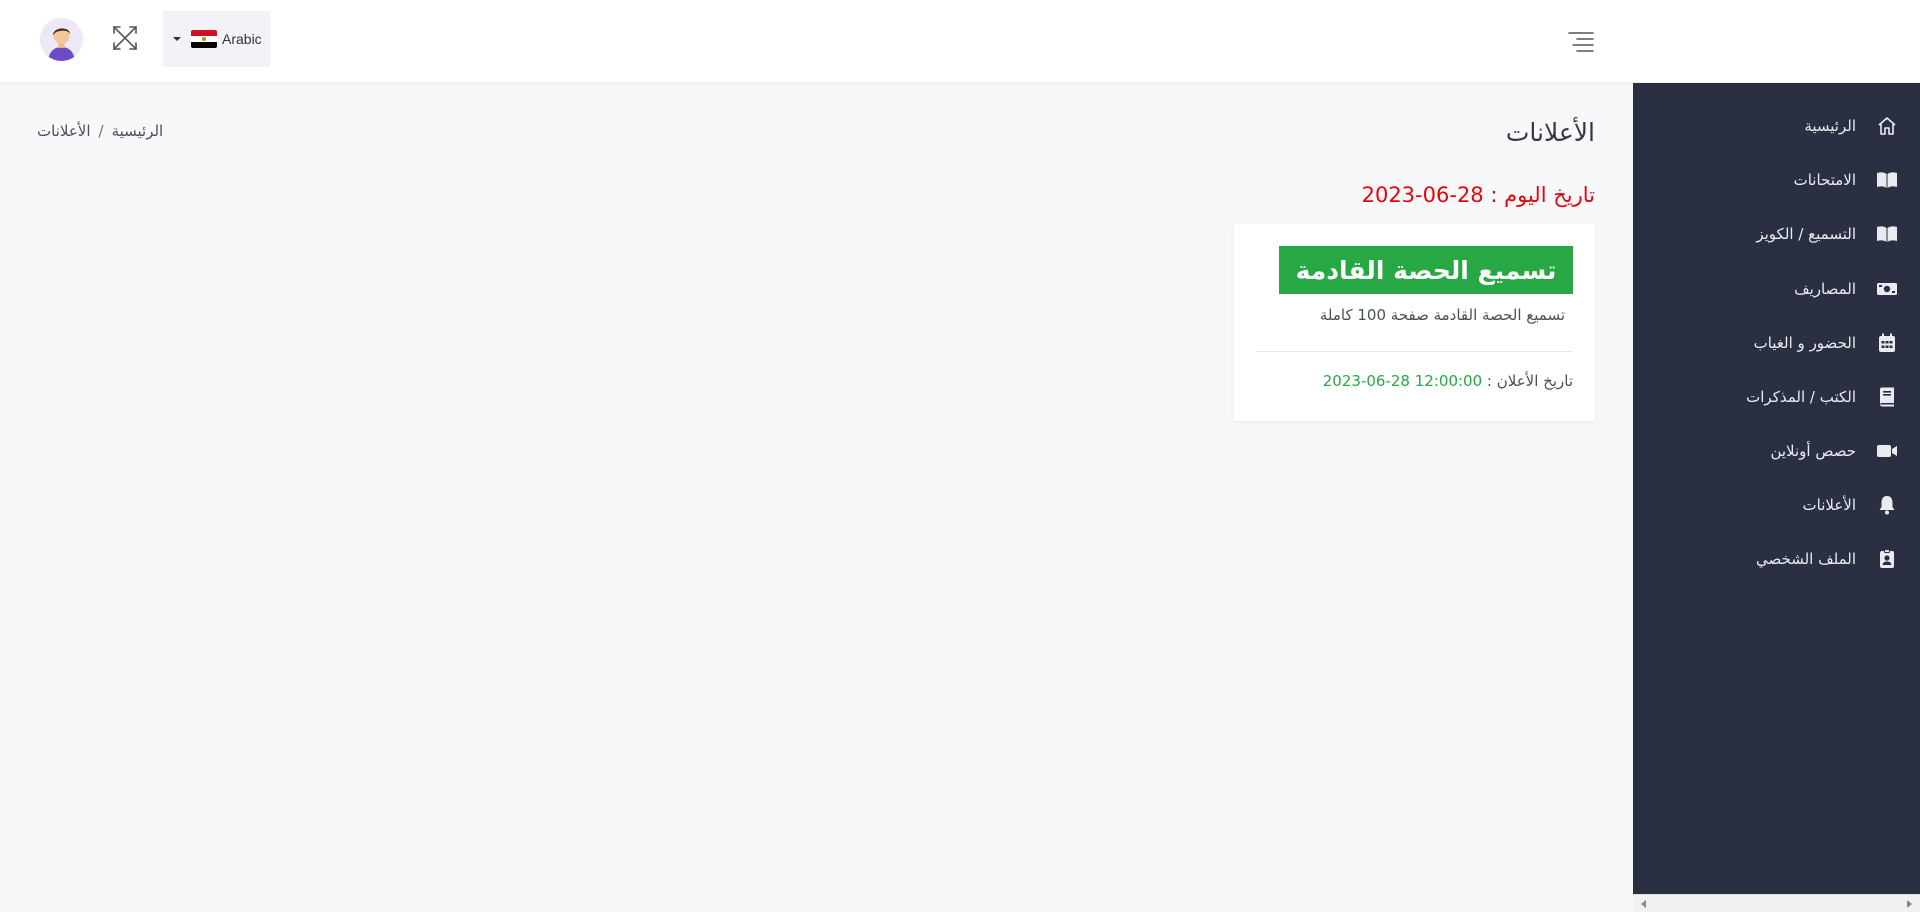  Describe the element at coordinates (1887, 505) in the screenshot. I see `bell-icon` at that location.